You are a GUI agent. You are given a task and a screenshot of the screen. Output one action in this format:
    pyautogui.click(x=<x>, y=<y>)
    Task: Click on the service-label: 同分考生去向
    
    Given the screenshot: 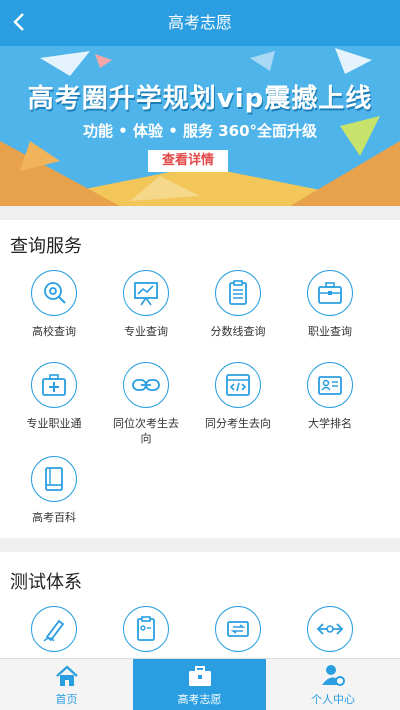 What is the action you would take?
    pyautogui.click(x=238, y=423)
    